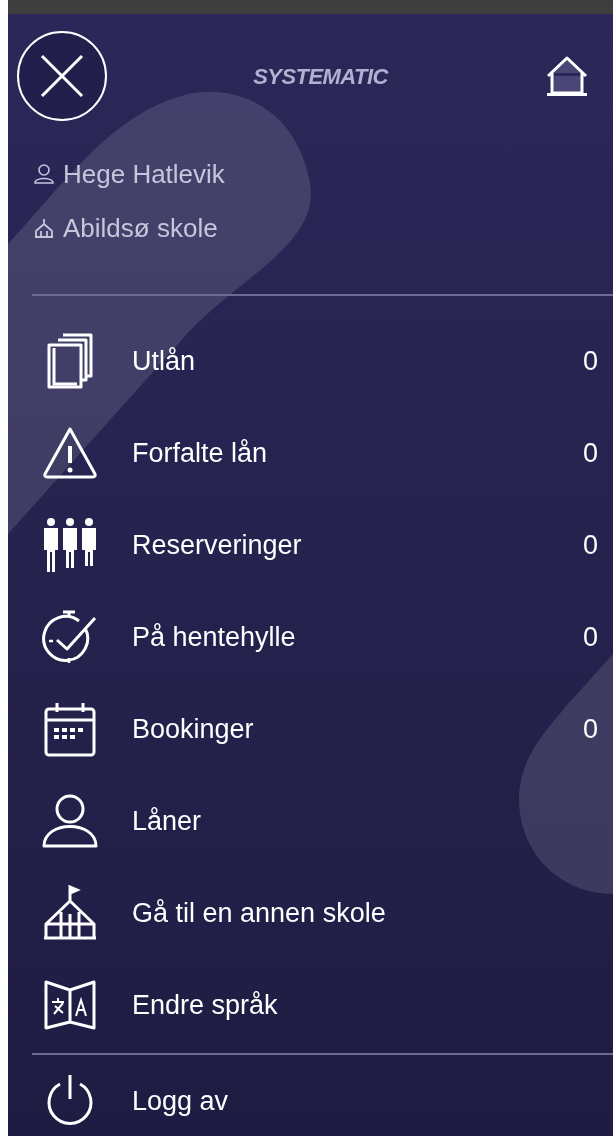 The image size is (613, 1136). Describe the element at coordinates (310, 545) in the screenshot. I see `menu-item: Reserveringer 0` at that location.